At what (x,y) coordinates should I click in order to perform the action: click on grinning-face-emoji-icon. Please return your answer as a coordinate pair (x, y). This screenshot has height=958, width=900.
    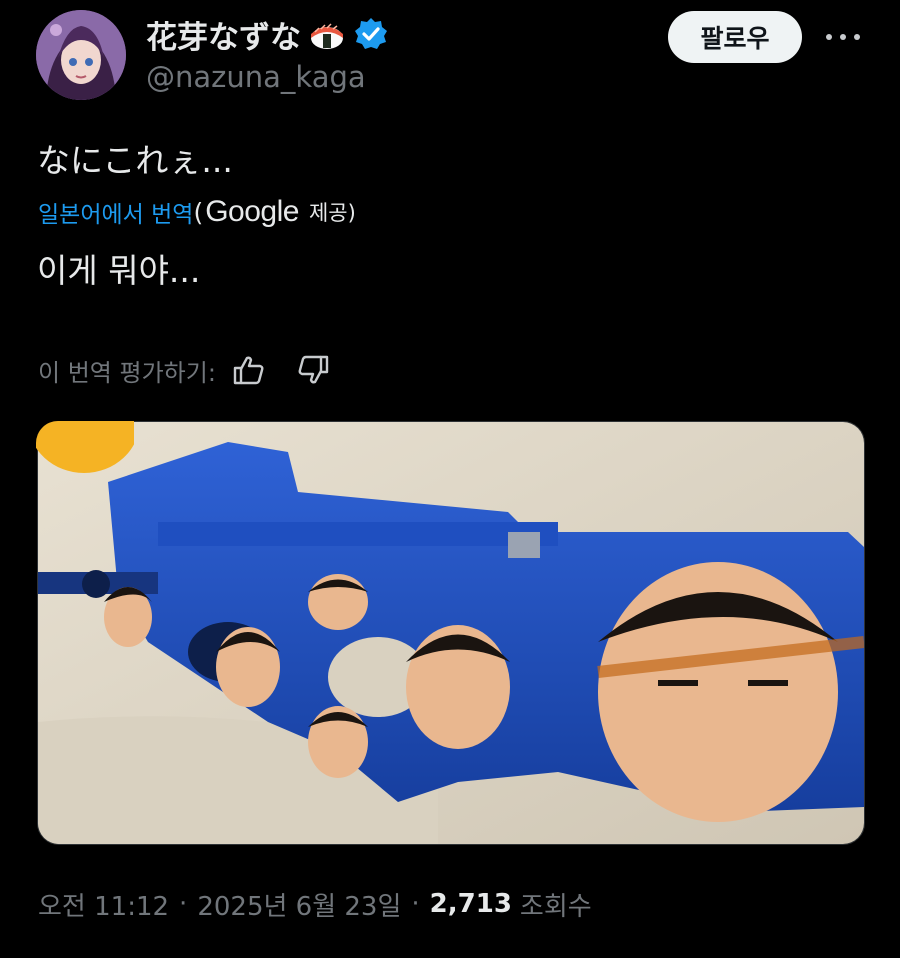
    Looking at the image, I should click on (85, 447).